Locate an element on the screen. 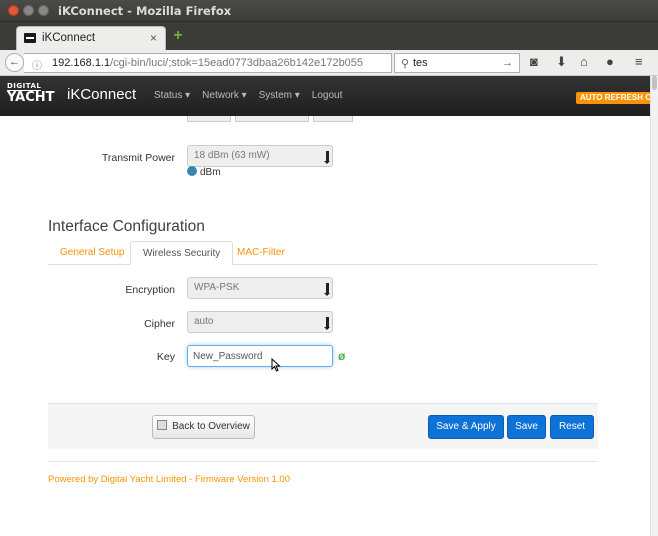  minimize-window-button is located at coordinates (28, 10).